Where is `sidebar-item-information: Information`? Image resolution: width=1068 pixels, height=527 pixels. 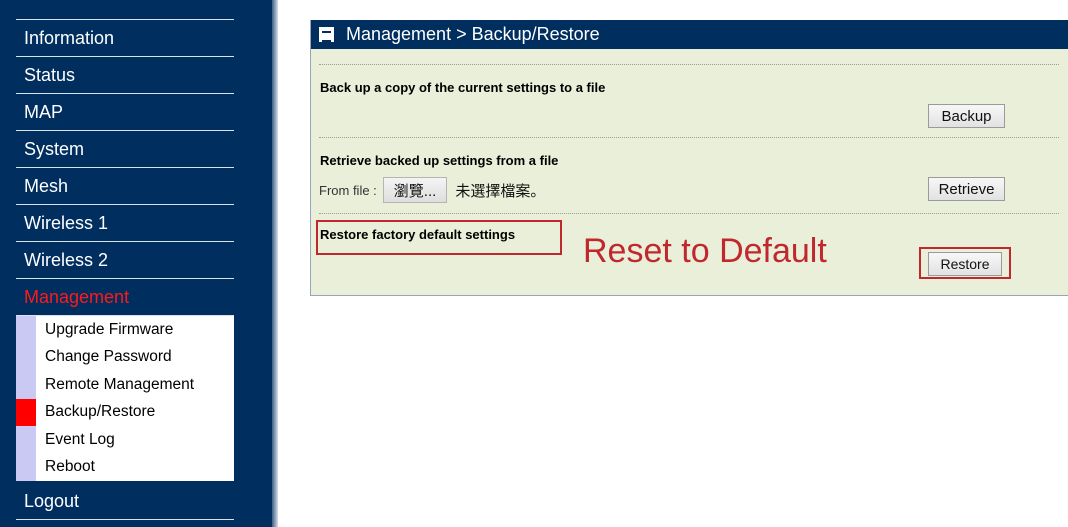
sidebar-item-information: Information is located at coordinates (125, 38).